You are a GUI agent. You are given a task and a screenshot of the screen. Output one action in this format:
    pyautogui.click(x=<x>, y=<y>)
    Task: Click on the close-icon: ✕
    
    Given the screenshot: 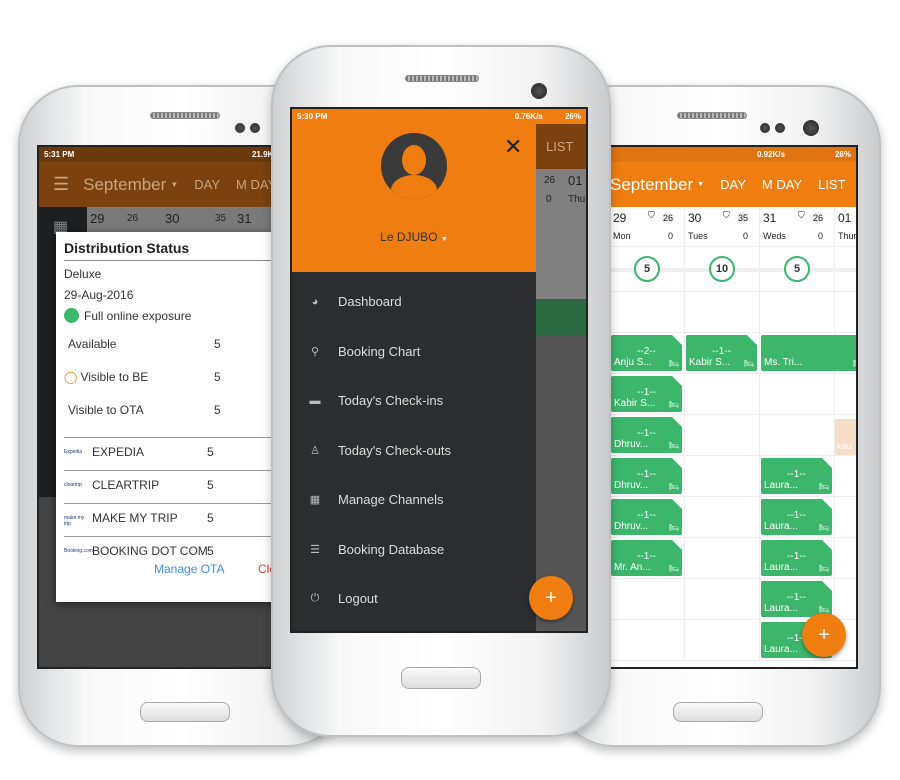 What is the action you would take?
    pyautogui.click(x=513, y=147)
    